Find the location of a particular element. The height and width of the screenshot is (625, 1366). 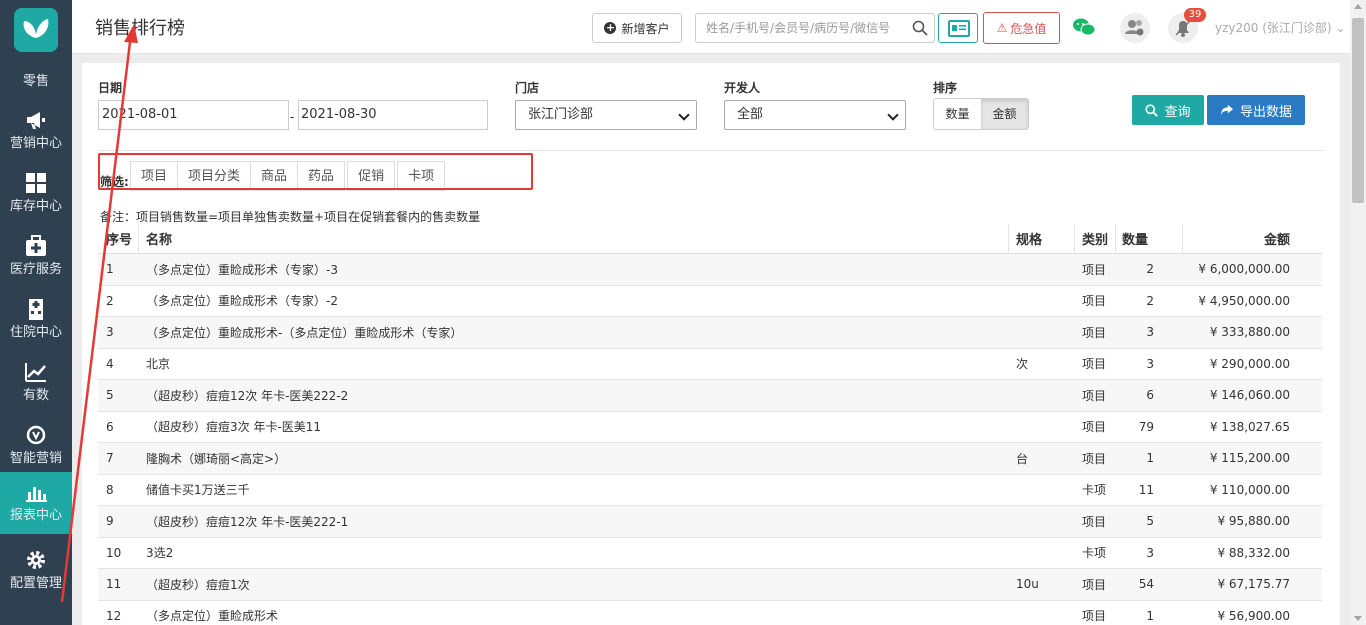

sidebar-item-label: 库存中心 is located at coordinates (35, 206).